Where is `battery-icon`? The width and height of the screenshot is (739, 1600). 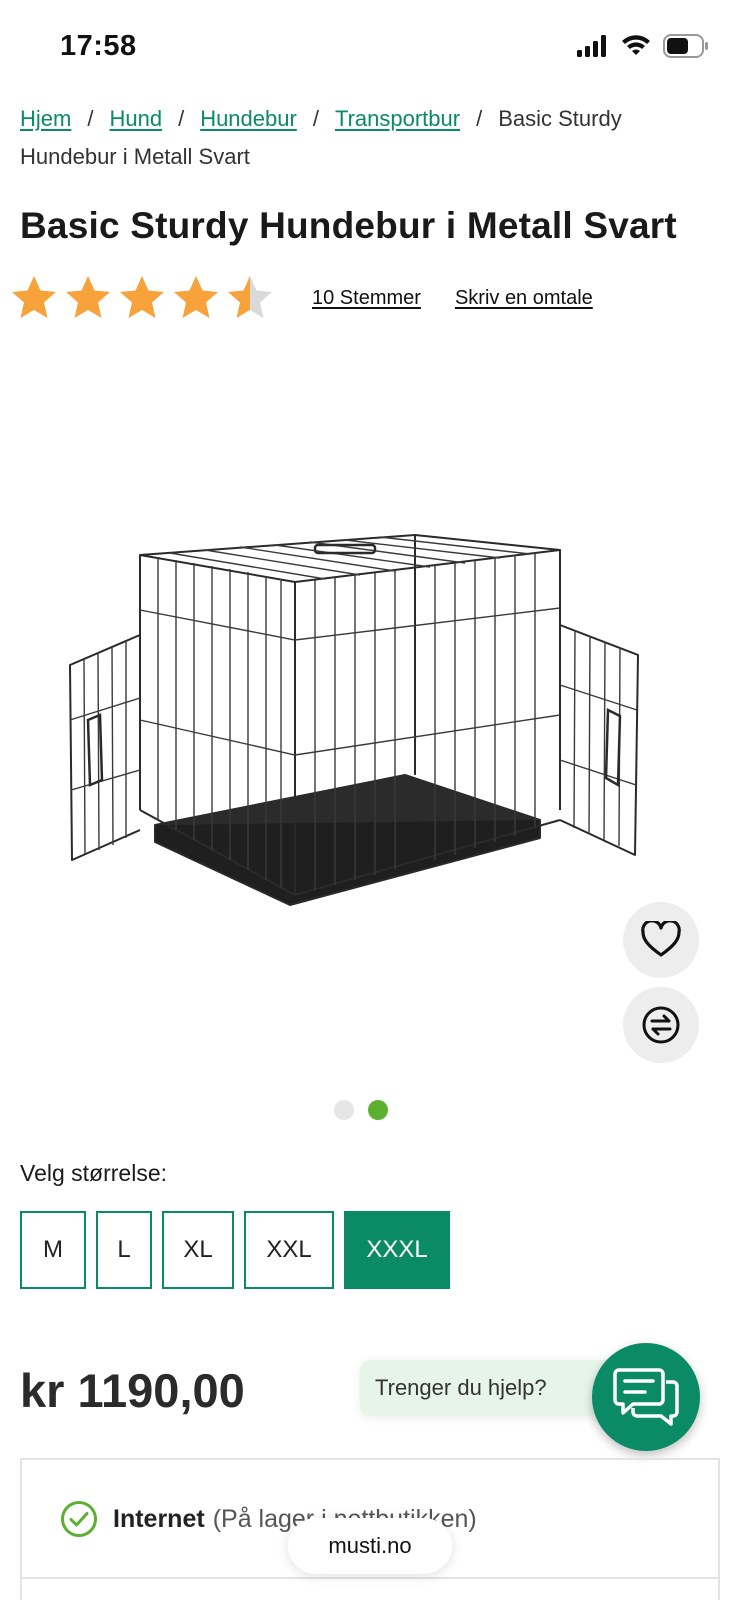 battery-icon is located at coordinates (685, 46).